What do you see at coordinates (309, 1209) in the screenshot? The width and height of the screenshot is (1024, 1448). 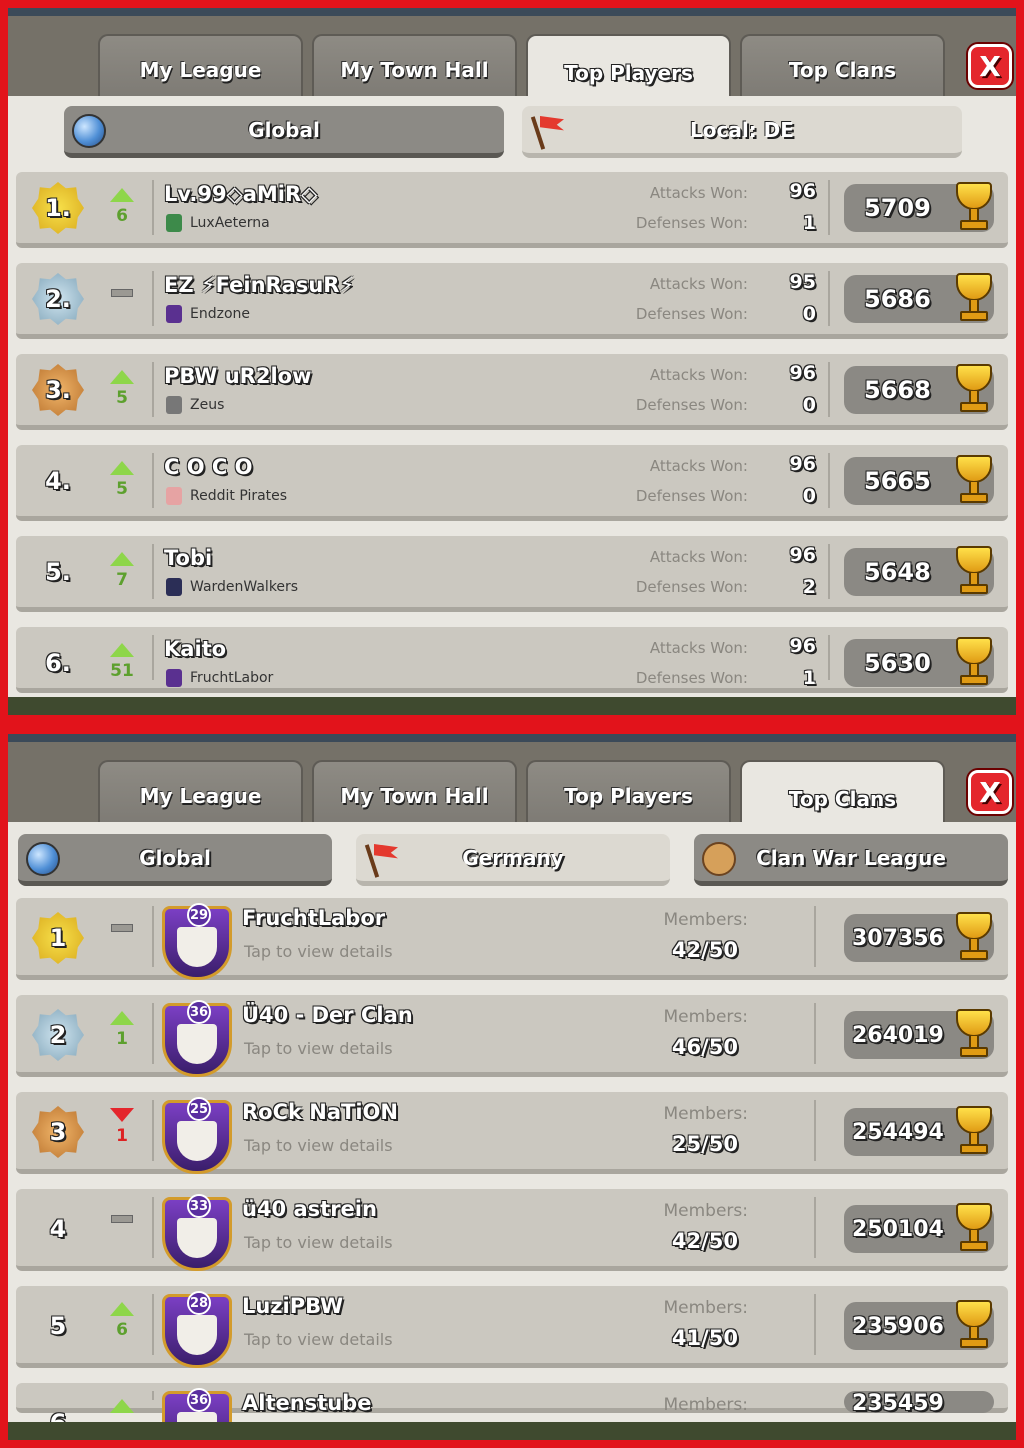 I see `clan-name: ü40 astrein` at bounding box center [309, 1209].